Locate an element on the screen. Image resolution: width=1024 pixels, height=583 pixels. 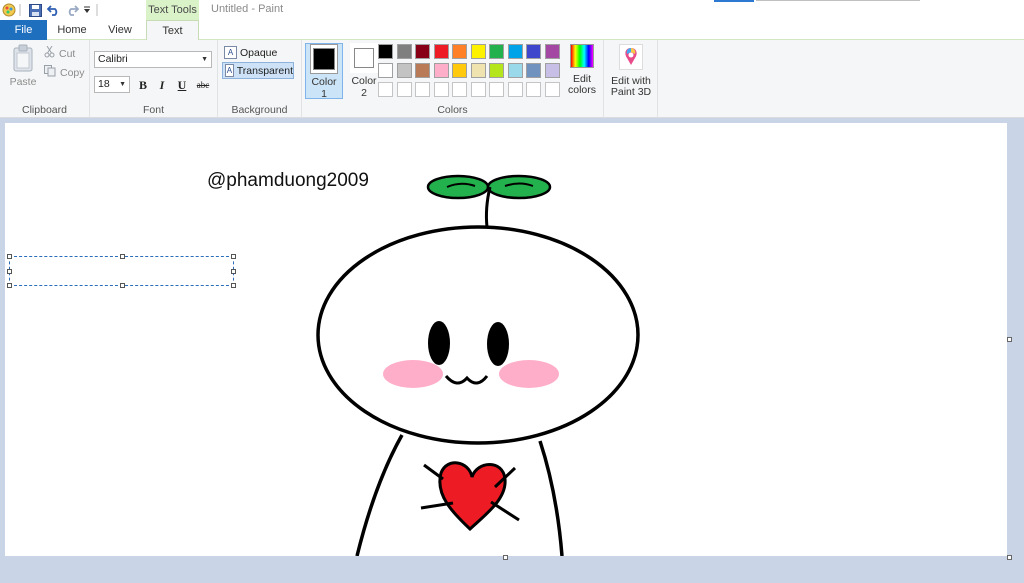
paint-app-icon is located at coordinates (9, 10).